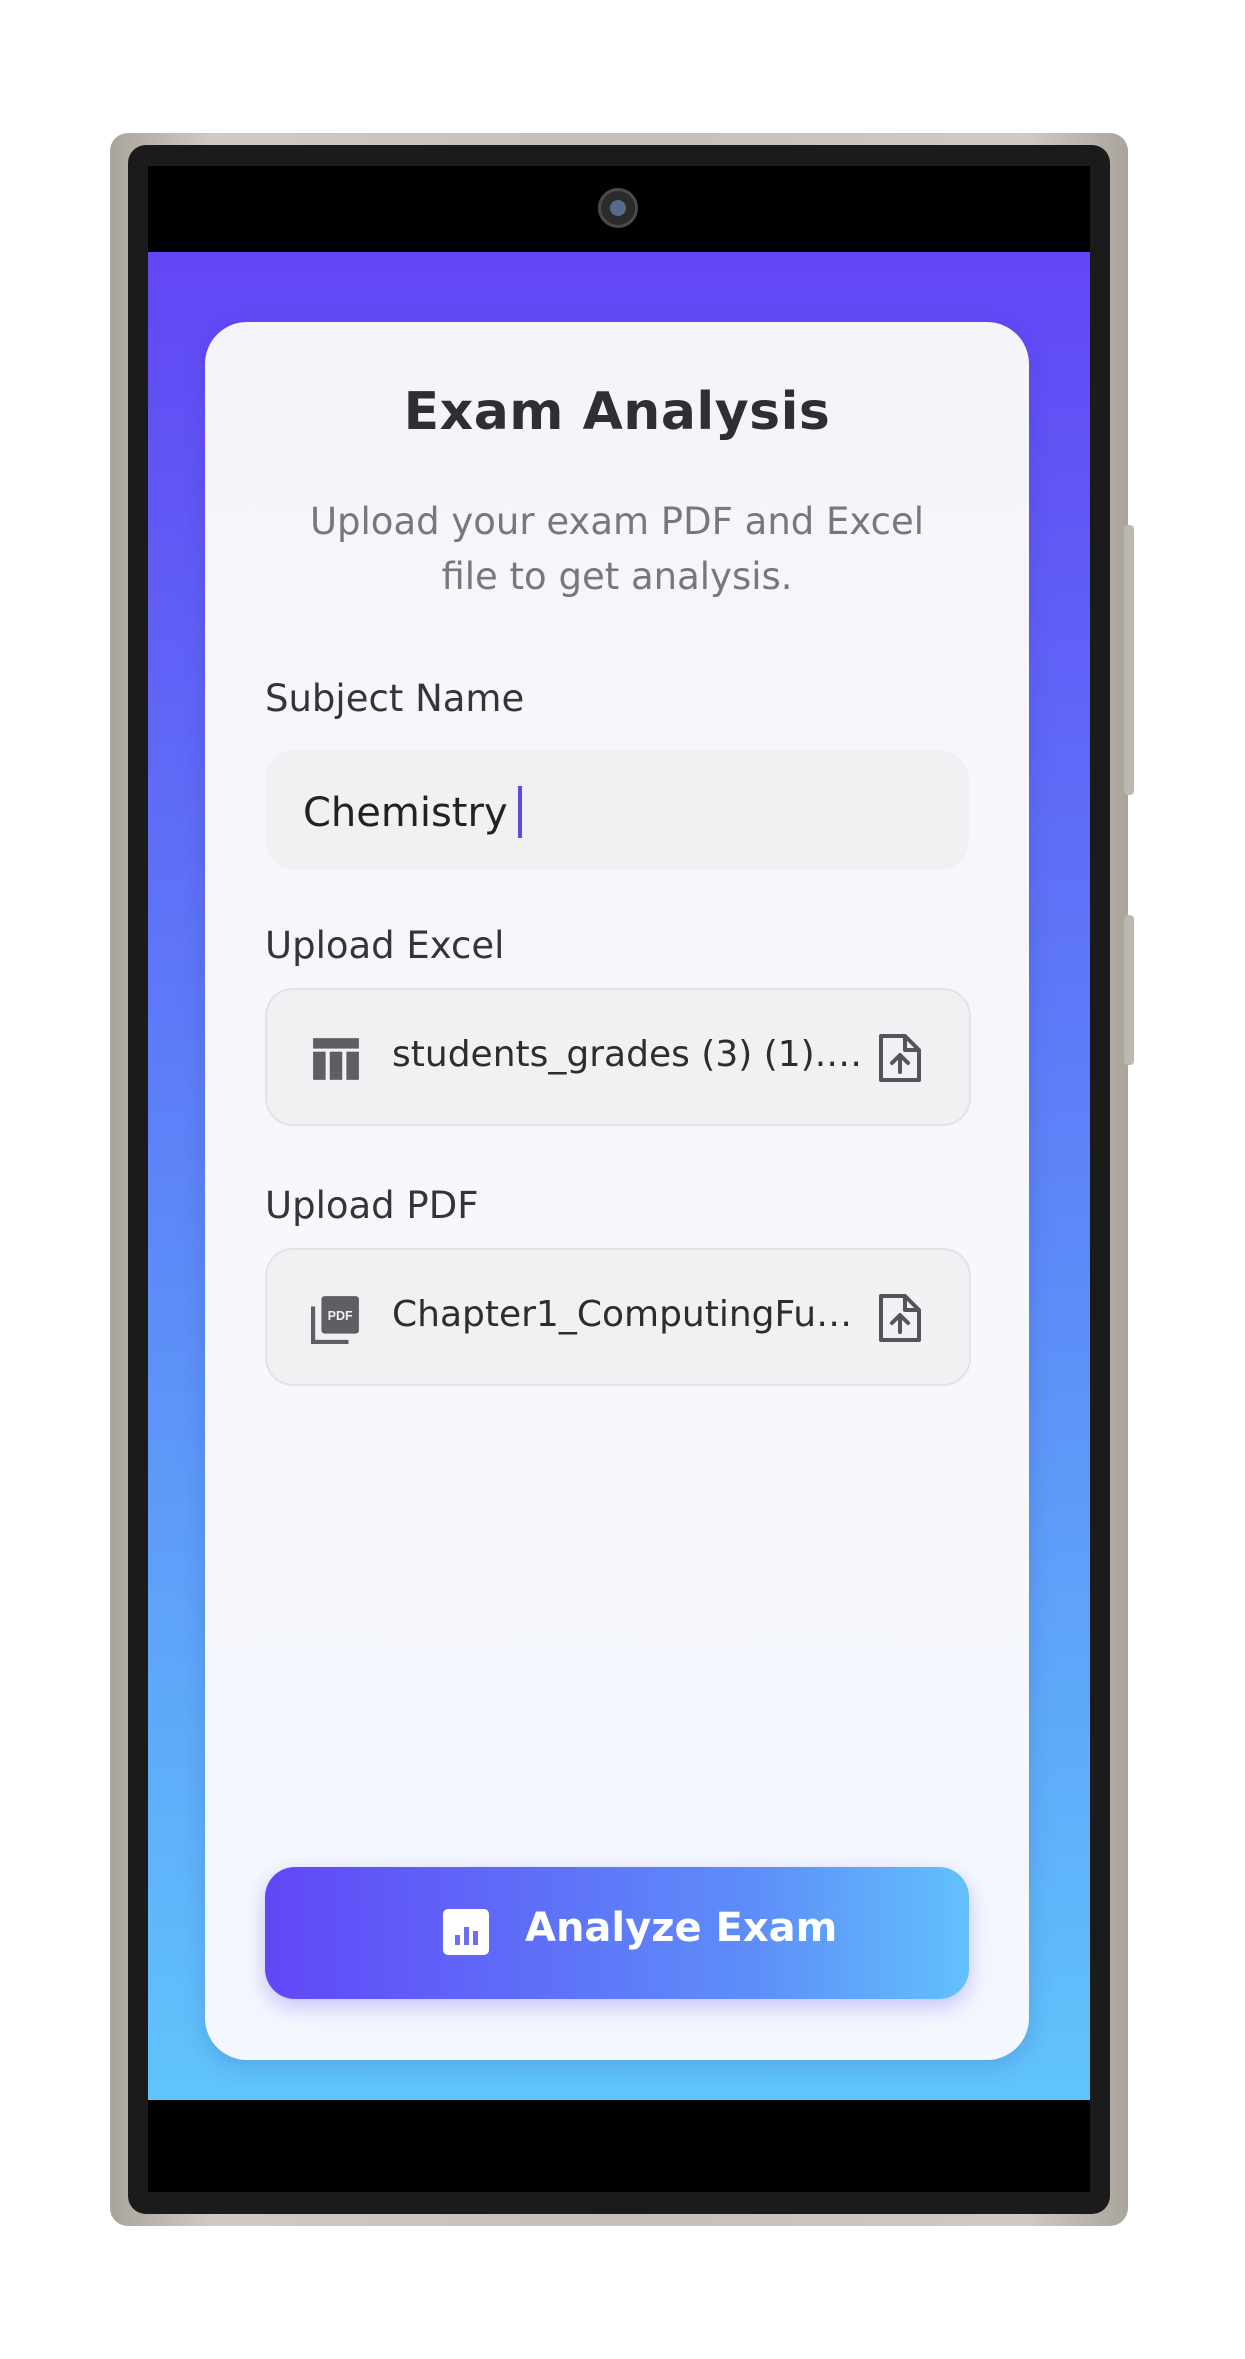  Describe the element at coordinates (619, 2146) in the screenshot. I see `navigation-bar` at that location.